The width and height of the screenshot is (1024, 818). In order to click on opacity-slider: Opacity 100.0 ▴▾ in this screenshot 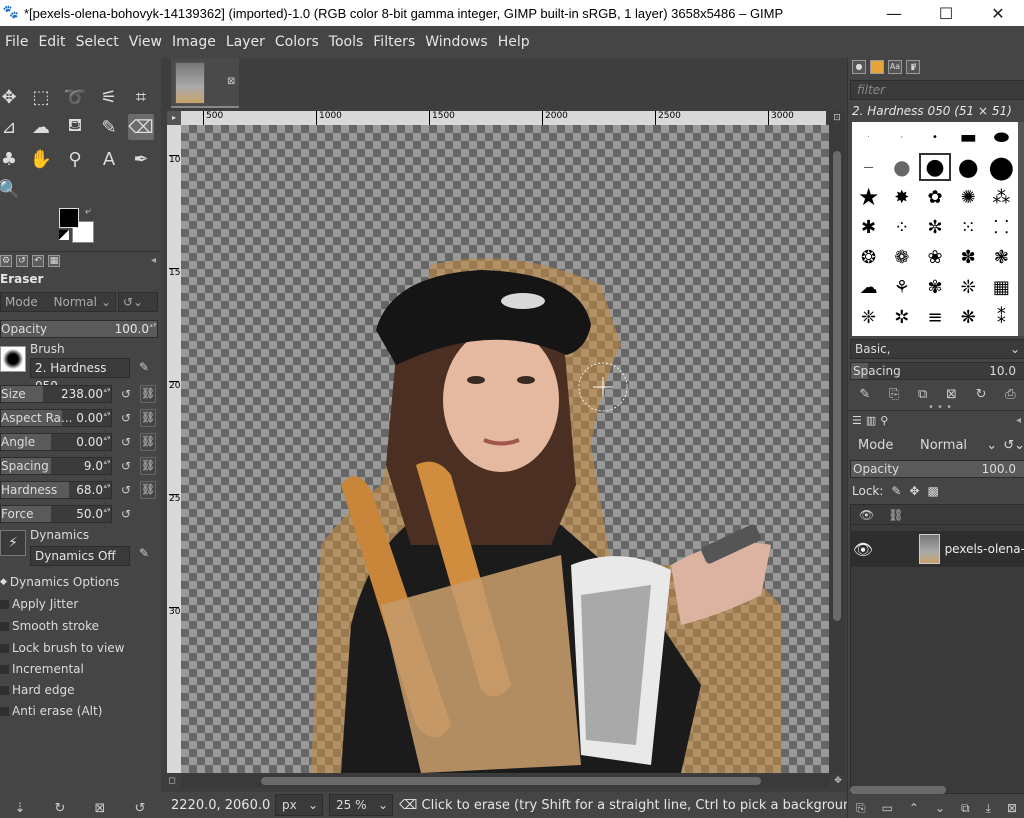, I will do `click(79, 329)`.